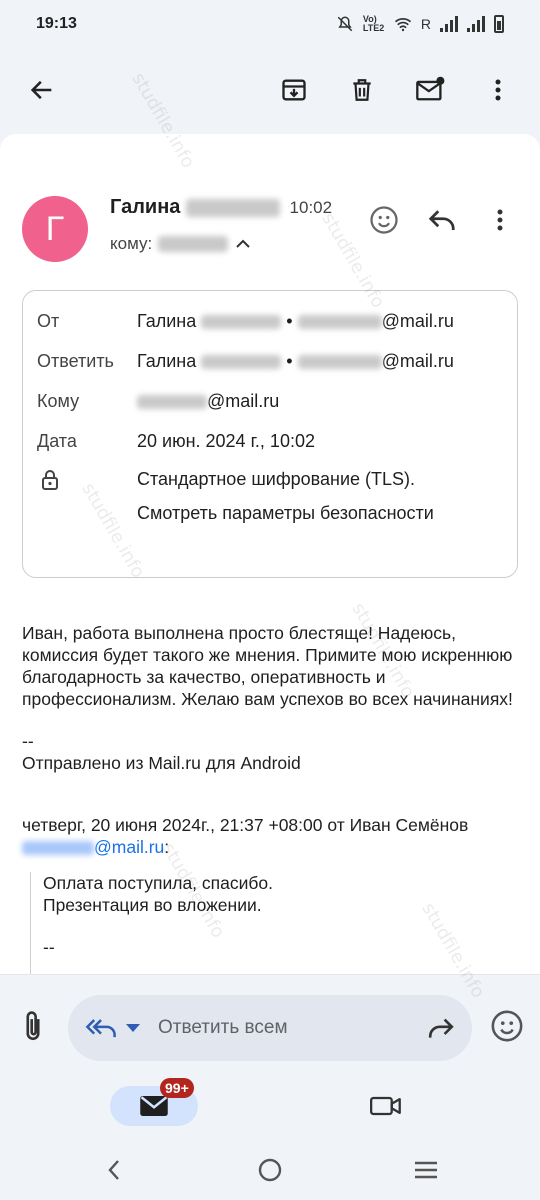 This screenshot has height=1200, width=540. What do you see at coordinates (57, 441) in the screenshot?
I see `date-label: Дата` at bounding box center [57, 441].